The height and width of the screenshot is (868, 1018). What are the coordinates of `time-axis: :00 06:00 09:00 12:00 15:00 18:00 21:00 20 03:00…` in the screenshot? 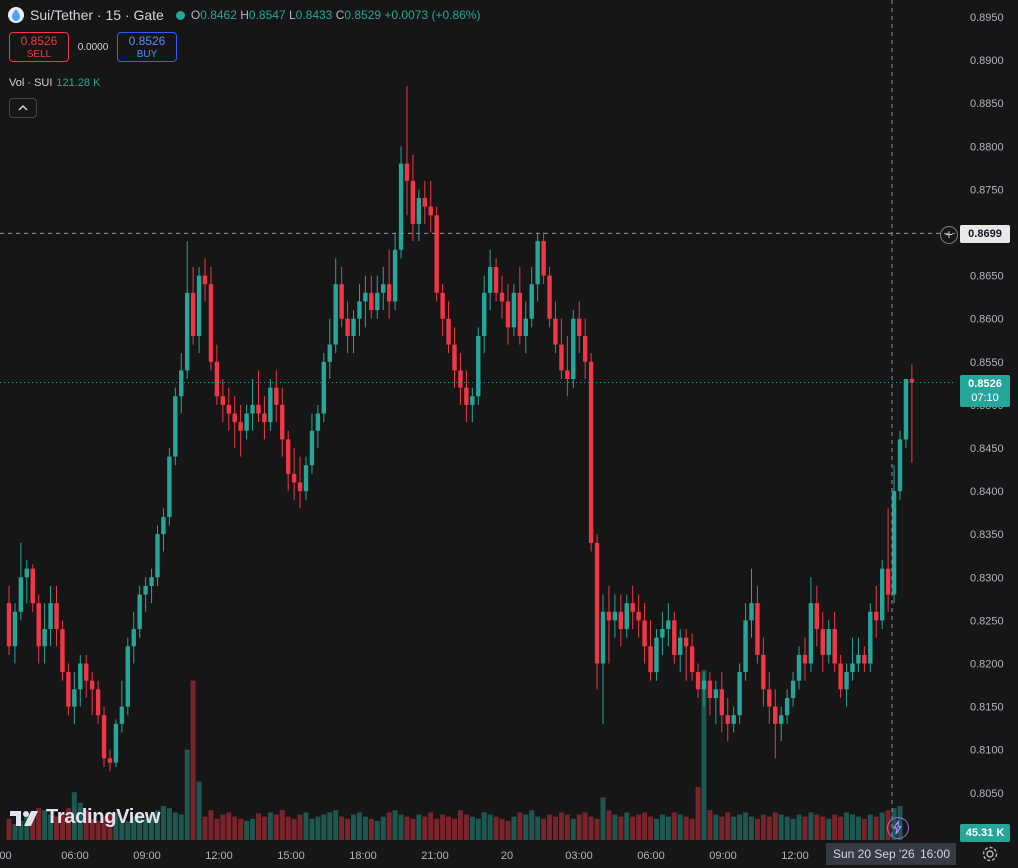 It's located at (404, 856).